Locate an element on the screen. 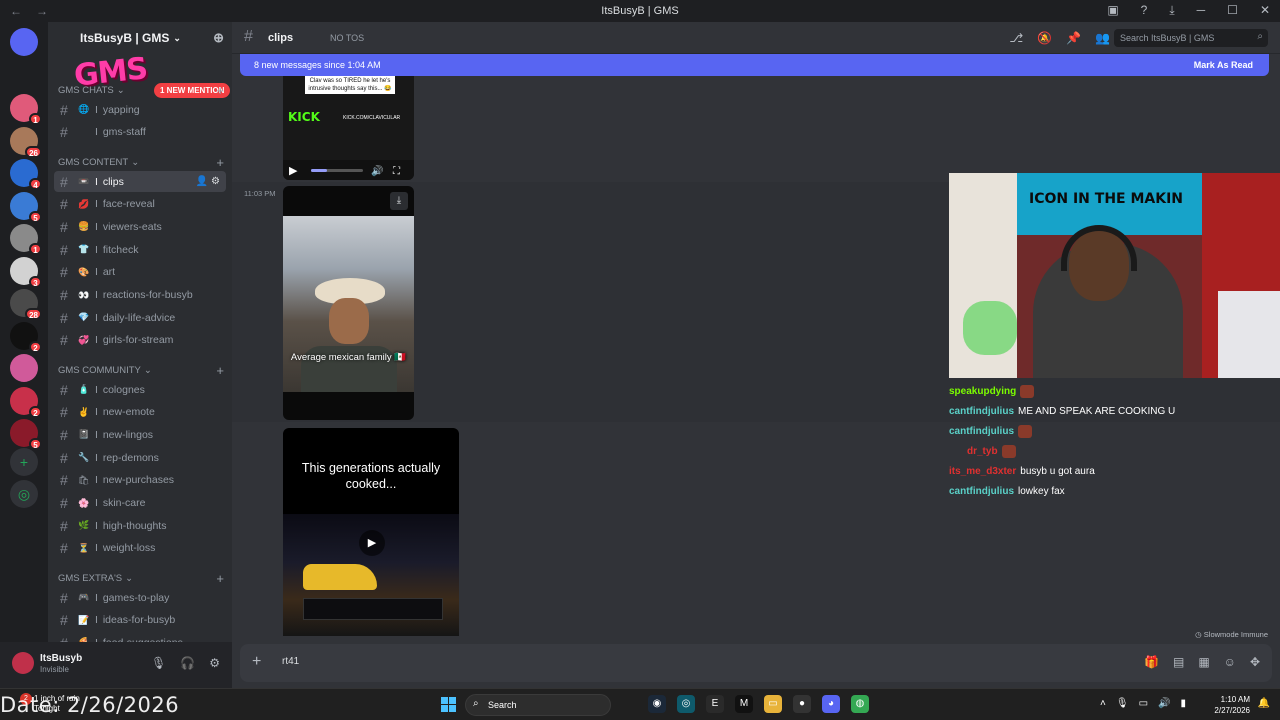  notification-bell-icon: 🔕 is located at coordinates (1044, 38).